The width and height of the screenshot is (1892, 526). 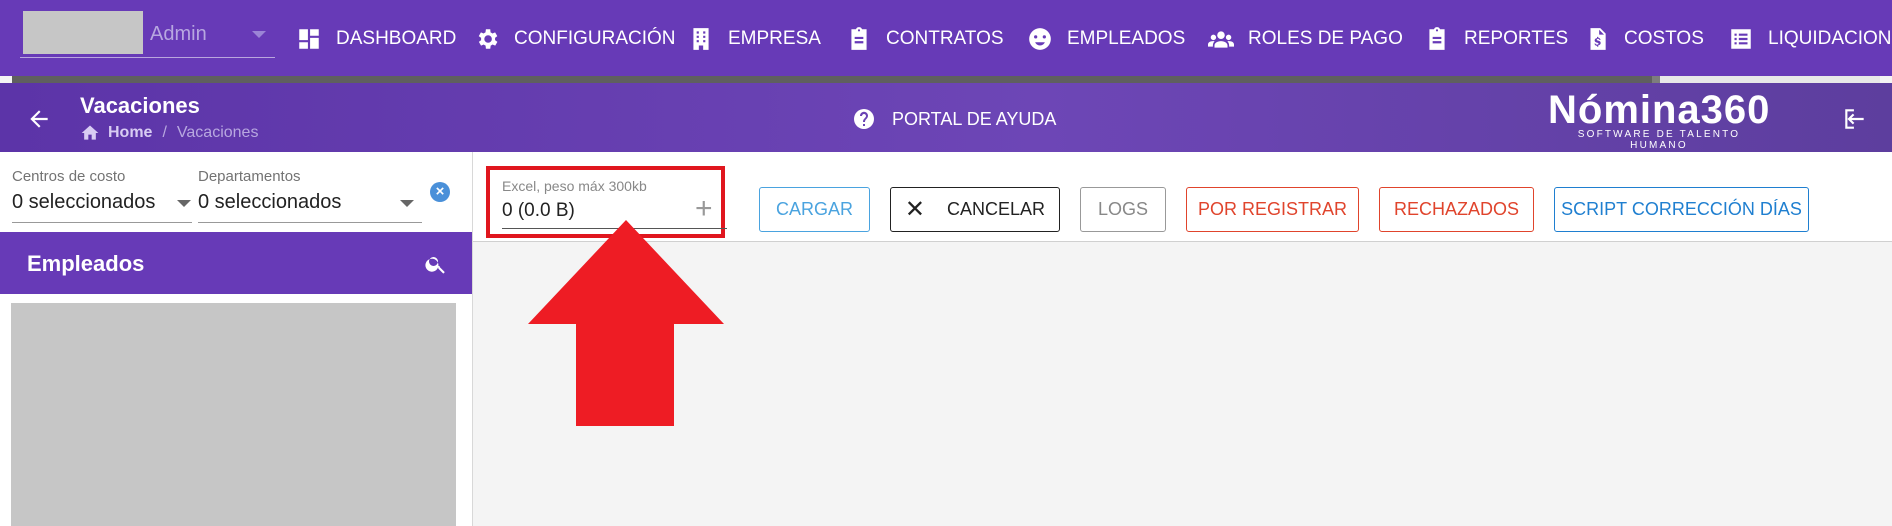 I want to click on progress-fill, so click(x=832, y=79).